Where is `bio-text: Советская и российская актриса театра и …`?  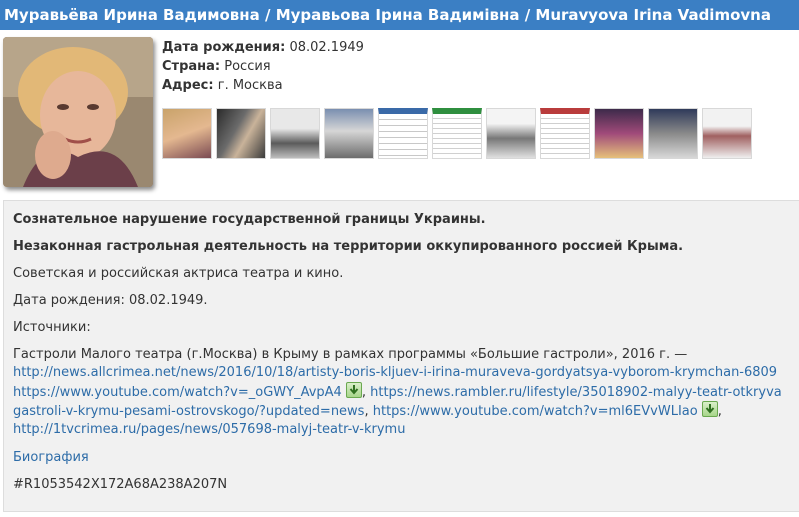
bio-text: Советская и российская актриса театра и … is located at coordinates (178, 273).